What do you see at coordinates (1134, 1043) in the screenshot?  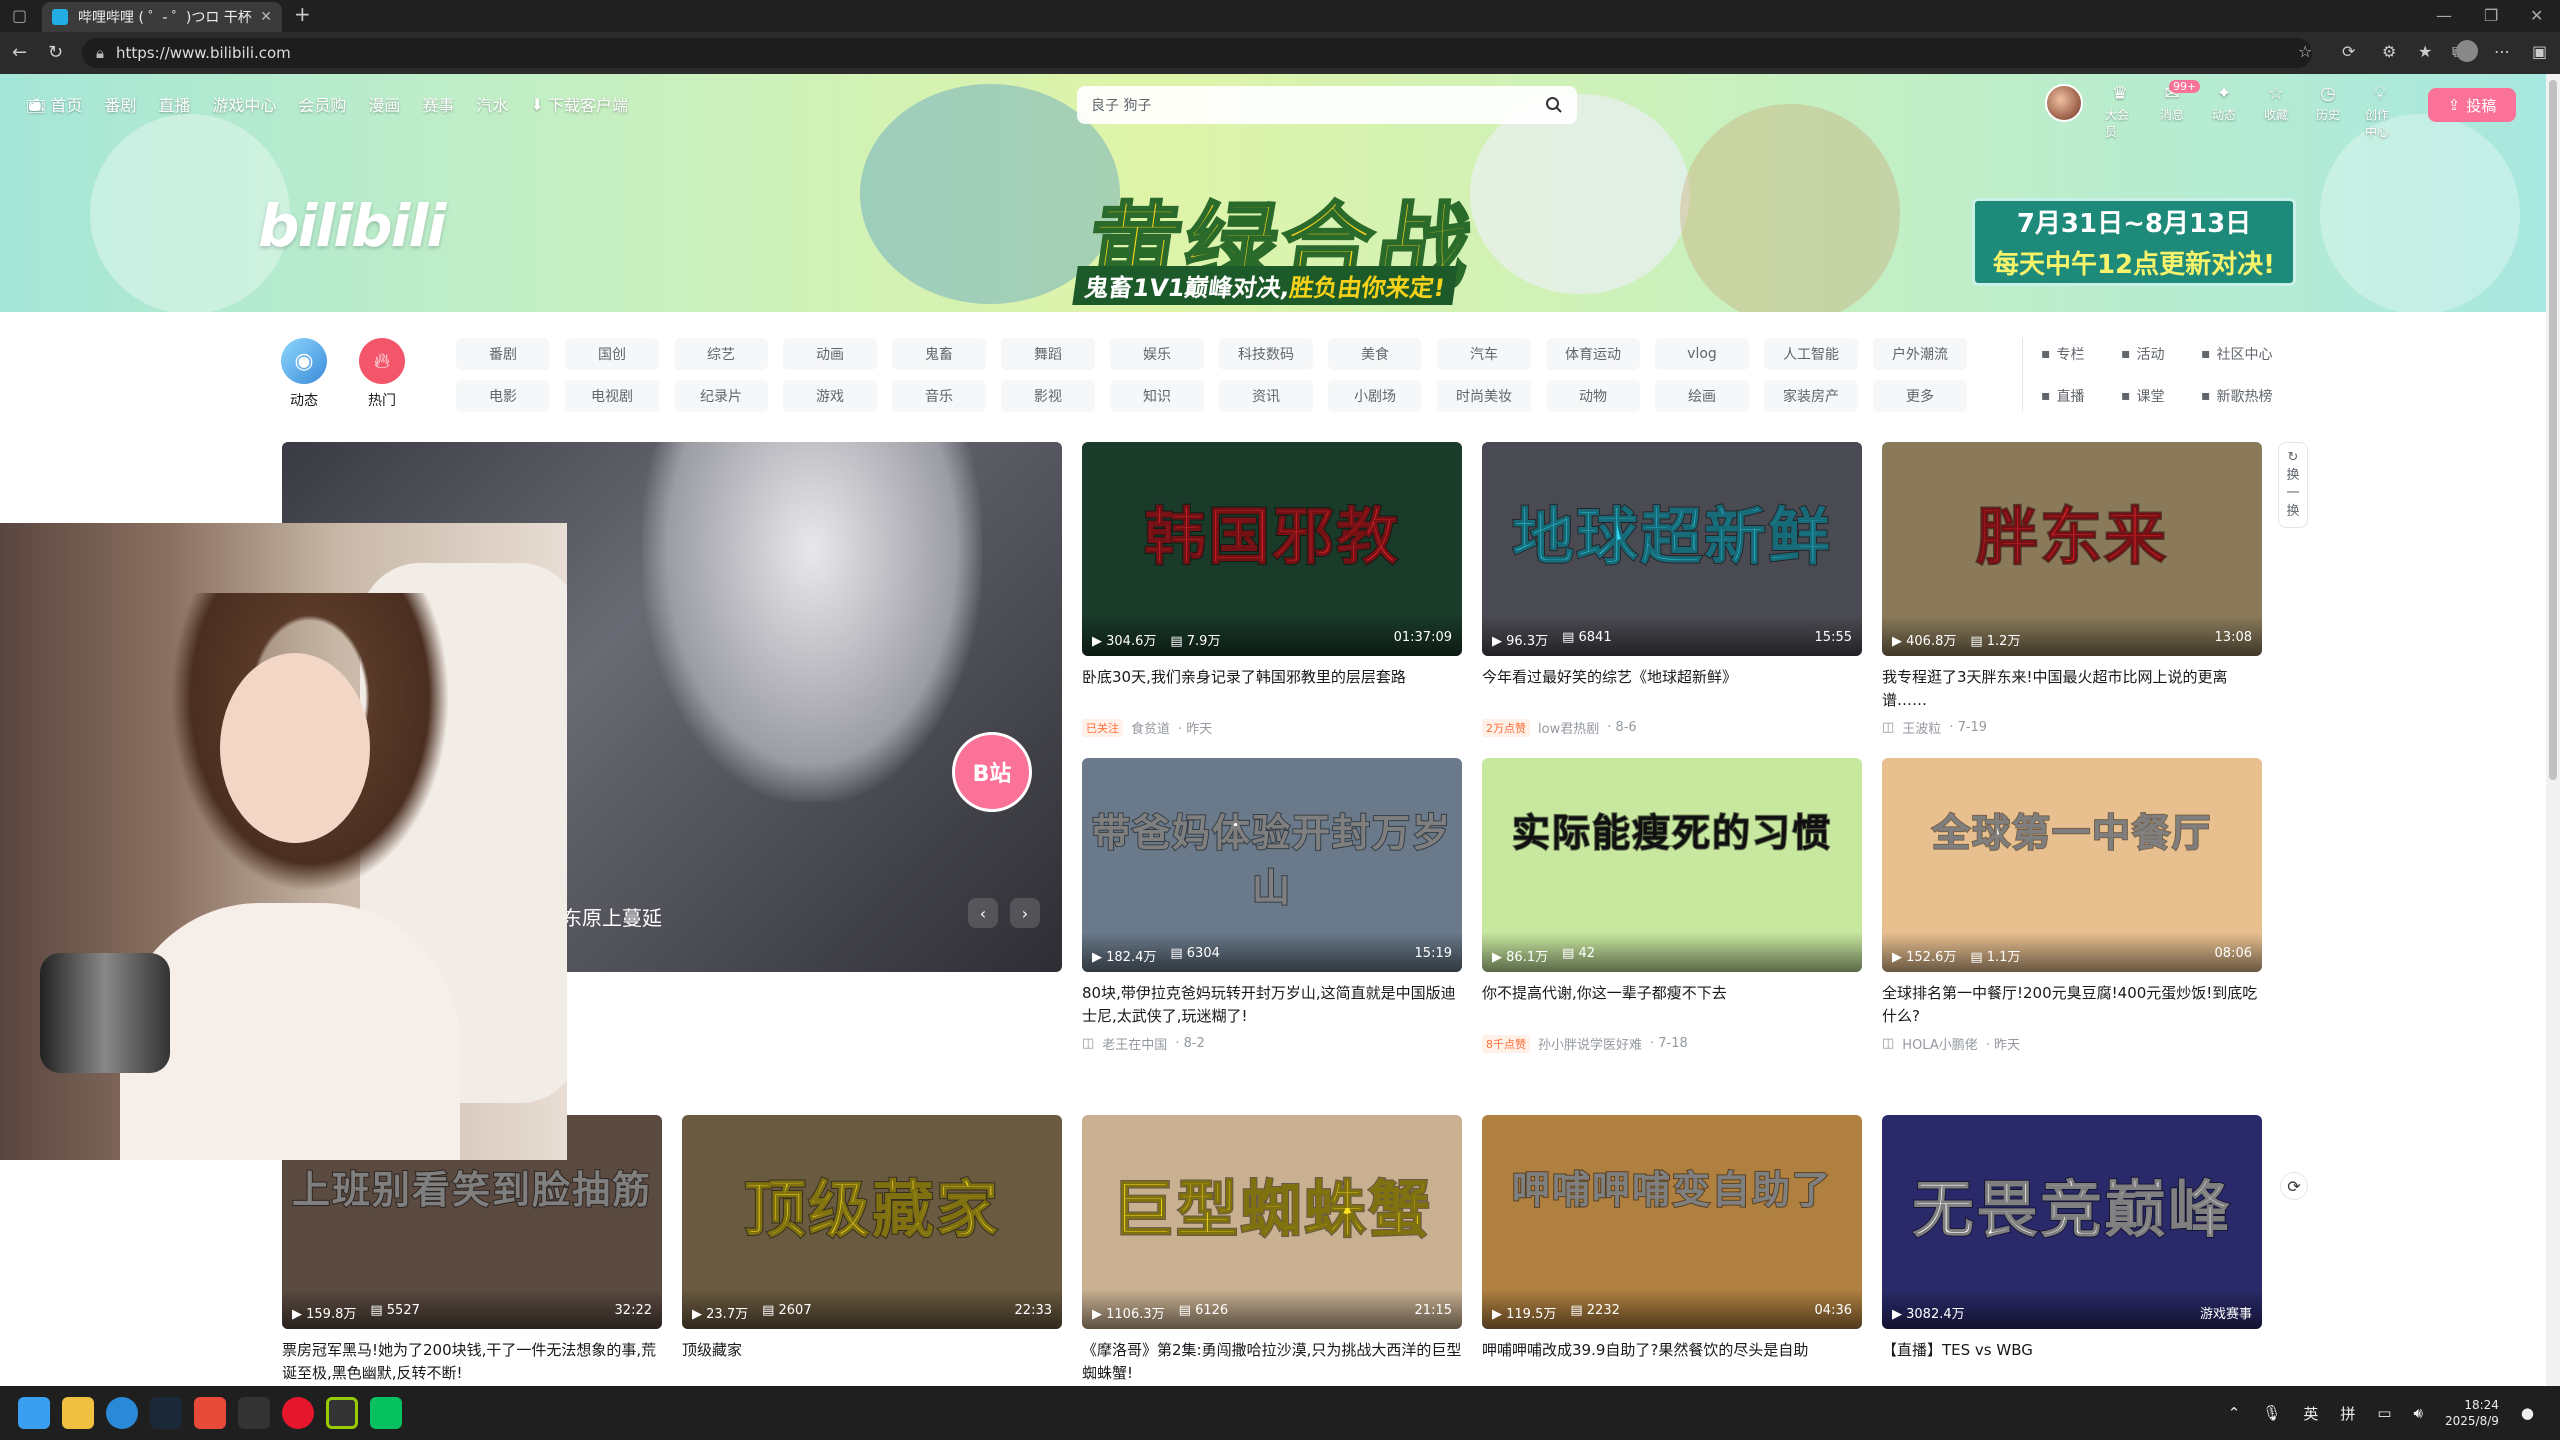 I see `video-author: 老王在中国` at bounding box center [1134, 1043].